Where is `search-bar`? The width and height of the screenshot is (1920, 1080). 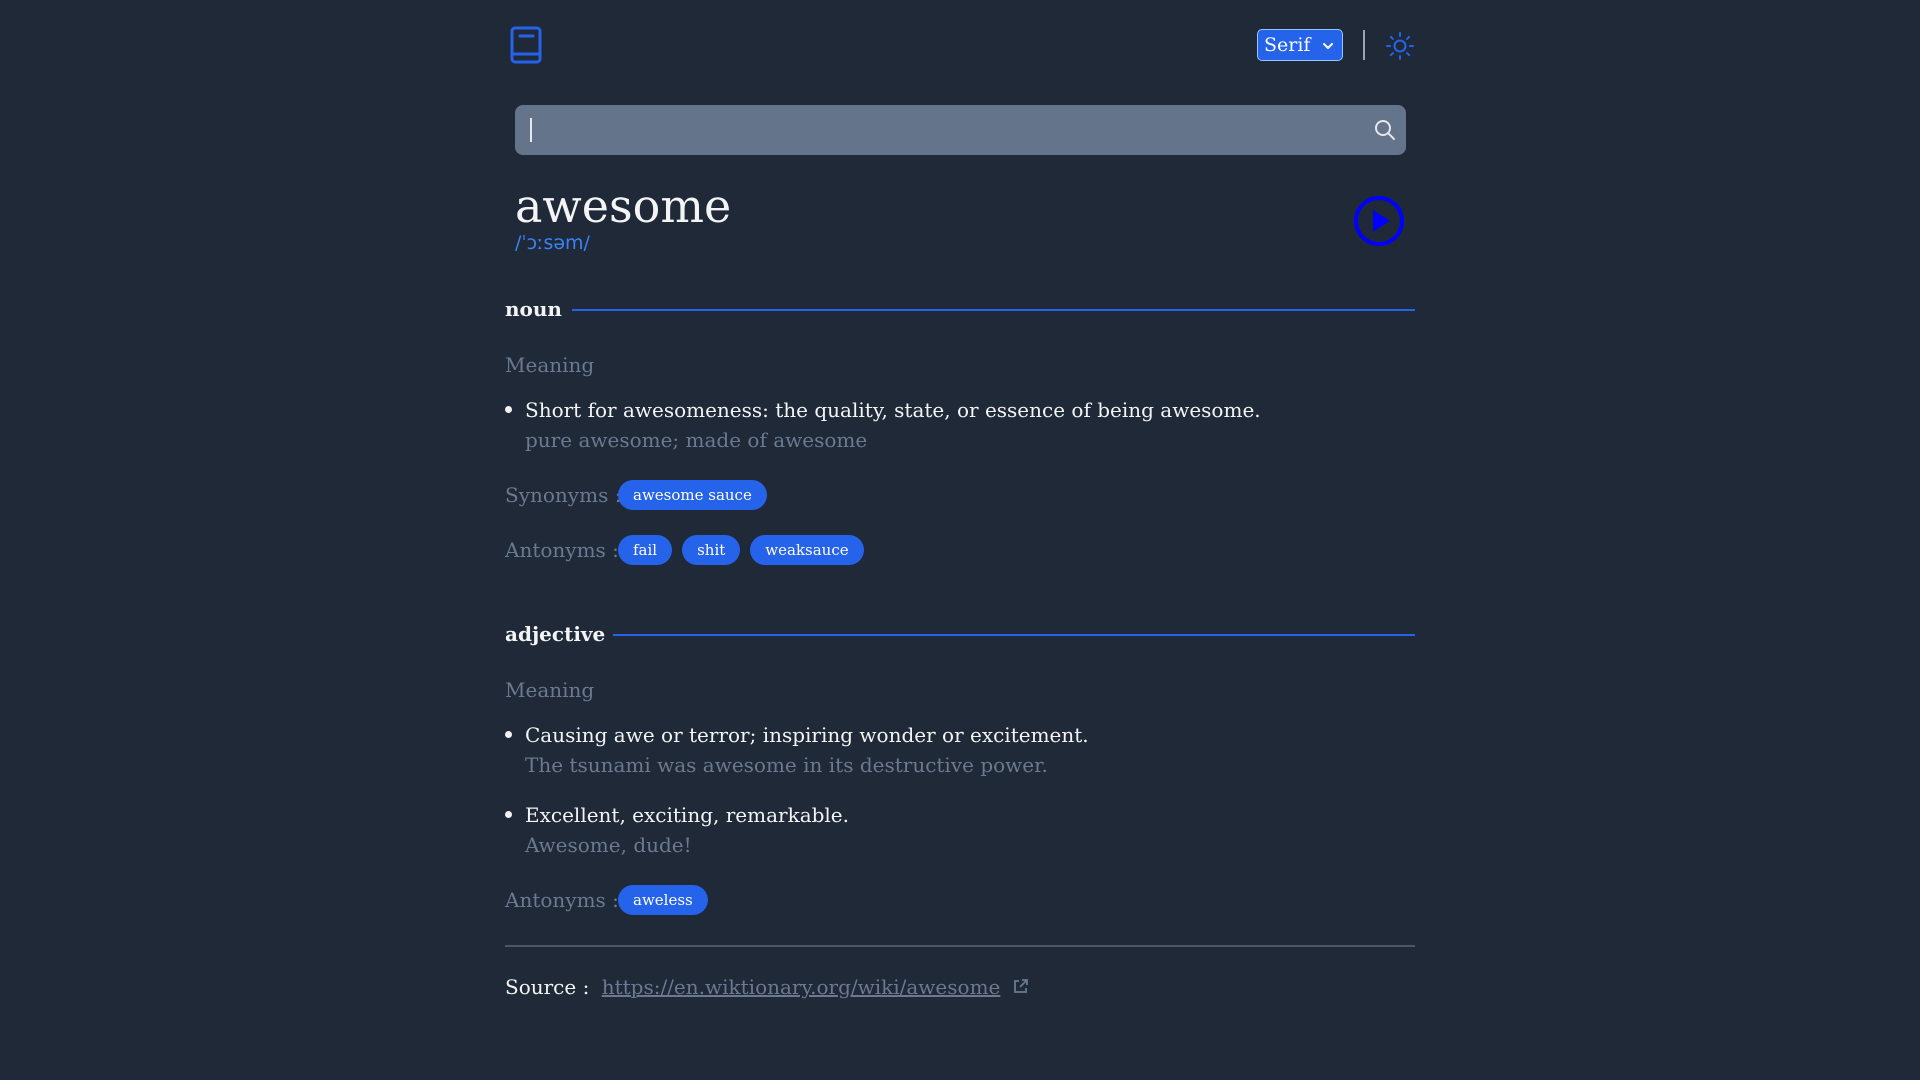
search-bar is located at coordinates (960, 131).